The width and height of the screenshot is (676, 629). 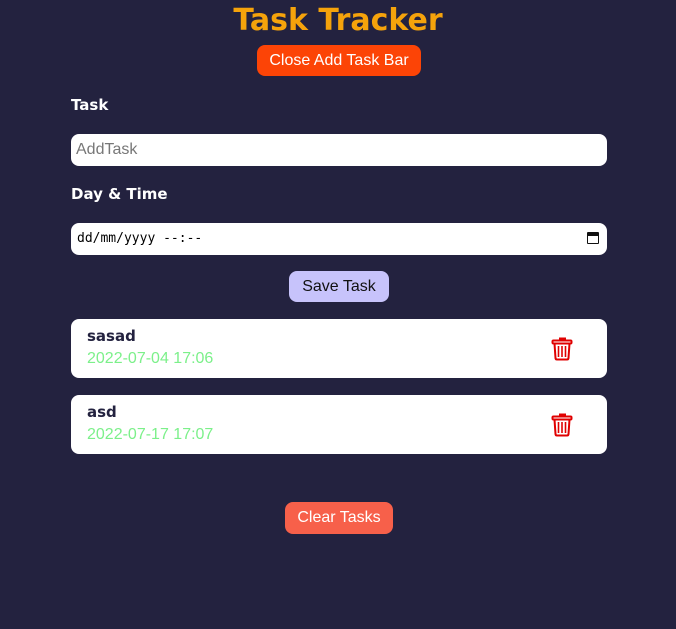 I want to click on task-datetime: 2022-07-17 17:07, so click(x=150, y=434).